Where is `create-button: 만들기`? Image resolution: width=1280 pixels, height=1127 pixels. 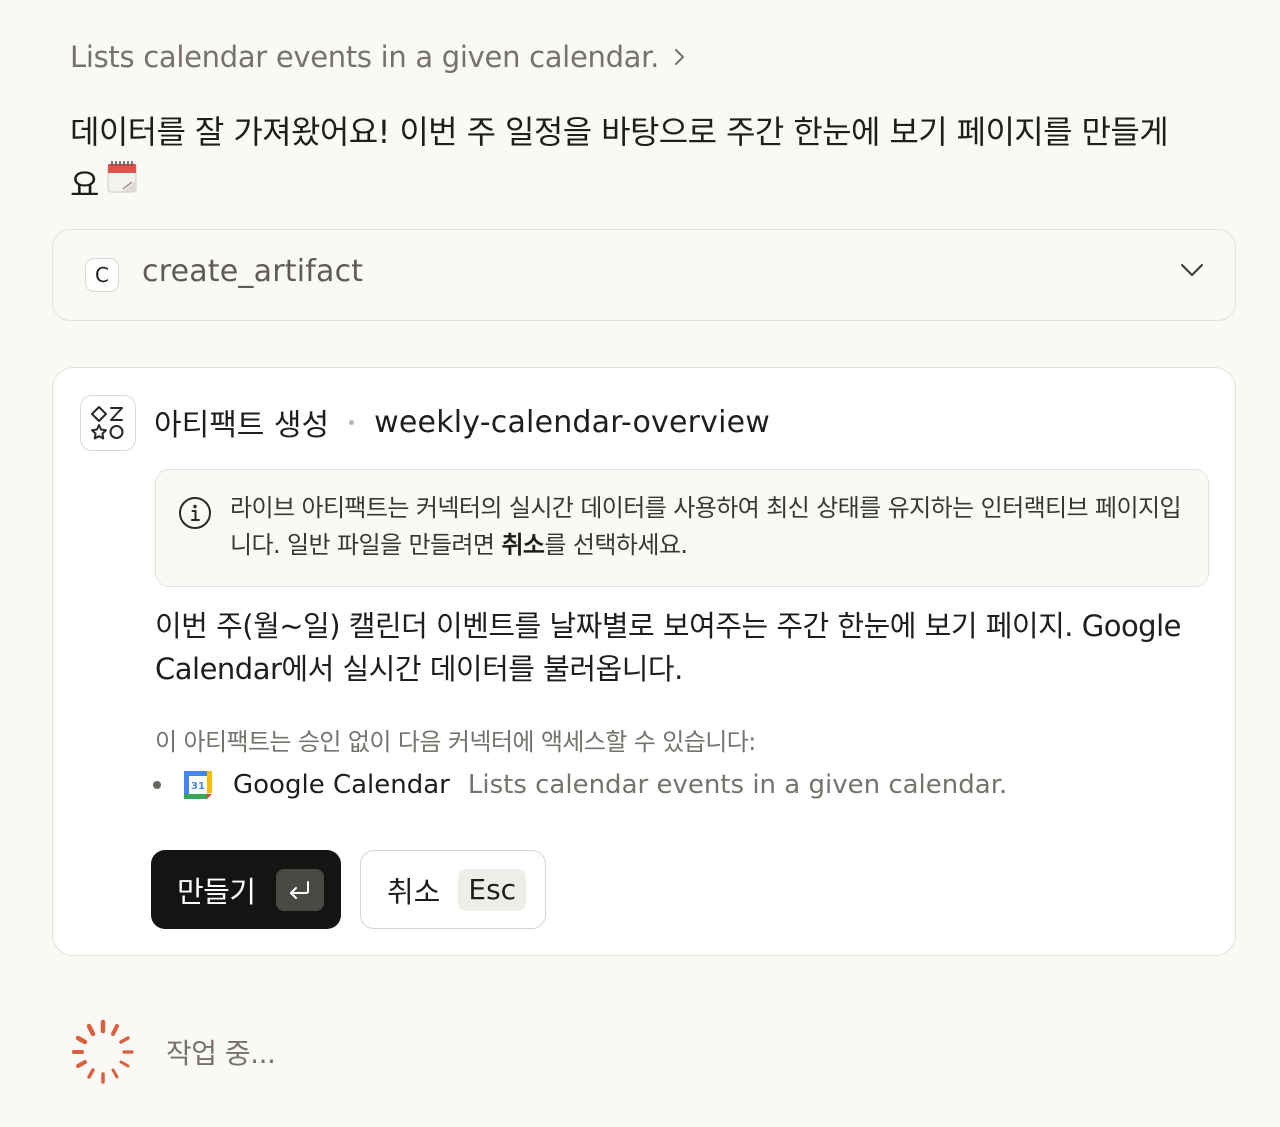 create-button: 만들기 is located at coordinates (246, 889).